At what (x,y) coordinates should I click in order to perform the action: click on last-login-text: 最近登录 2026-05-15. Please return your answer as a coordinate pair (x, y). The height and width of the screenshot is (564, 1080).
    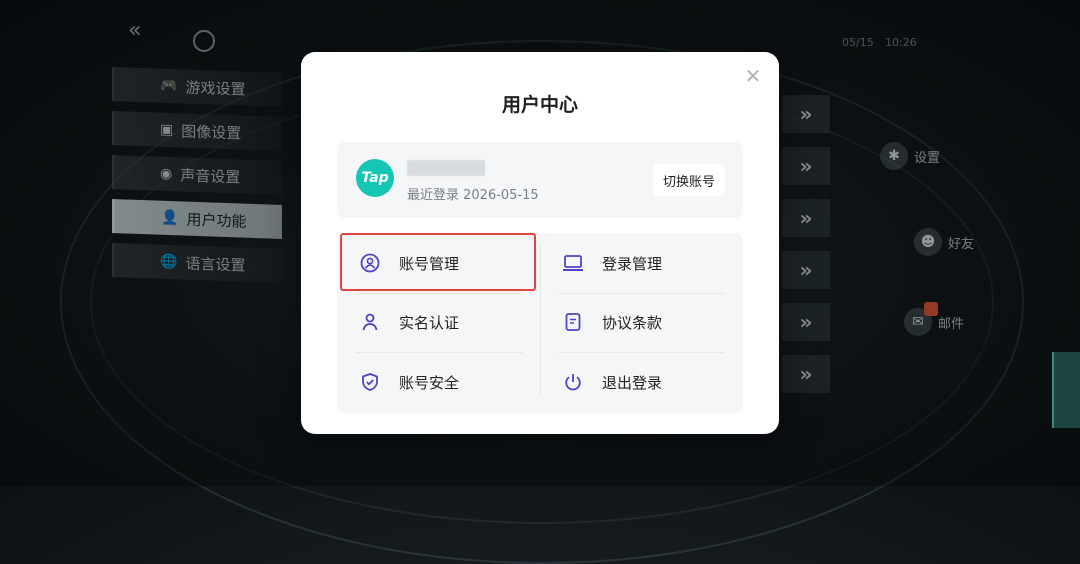
    Looking at the image, I should click on (473, 195).